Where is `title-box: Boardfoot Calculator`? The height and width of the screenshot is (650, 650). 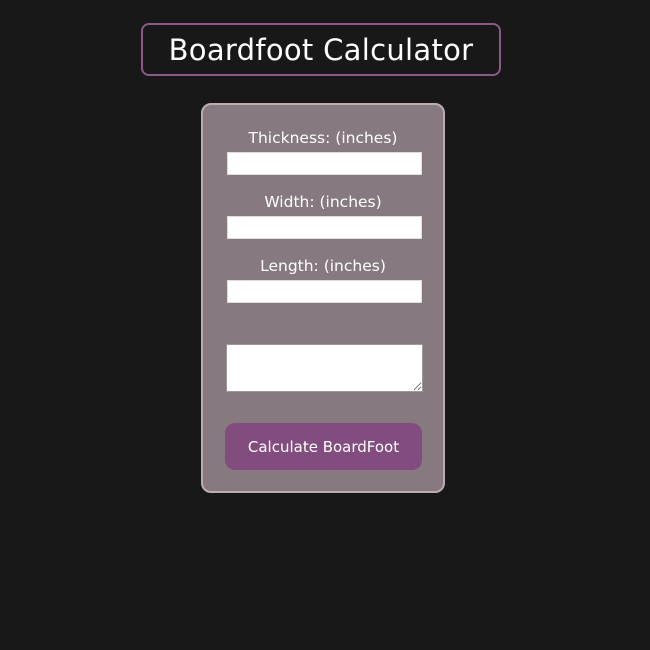 title-box: Boardfoot Calculator is located at coordinates (321, 49).